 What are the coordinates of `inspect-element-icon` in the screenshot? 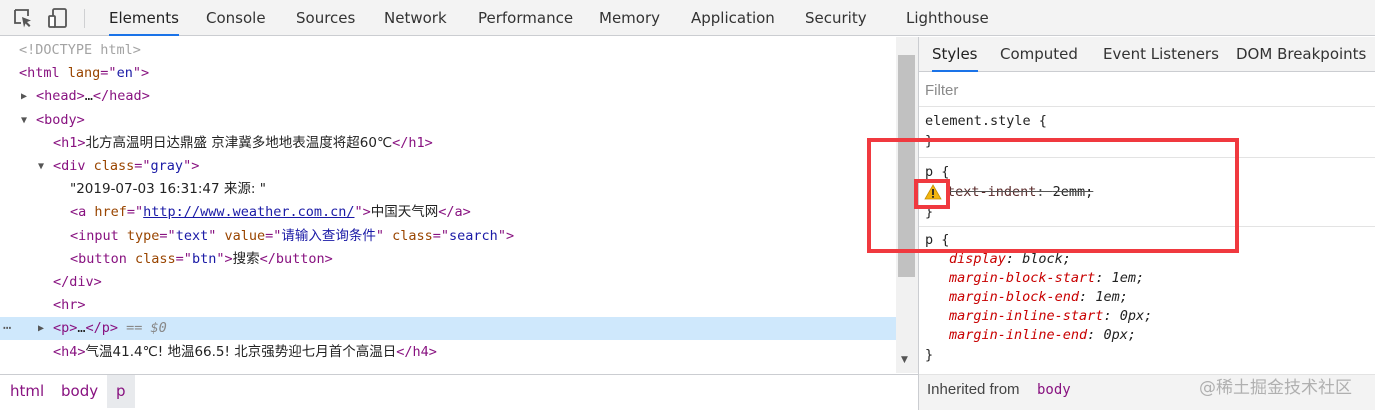 It's located at (23, 18).